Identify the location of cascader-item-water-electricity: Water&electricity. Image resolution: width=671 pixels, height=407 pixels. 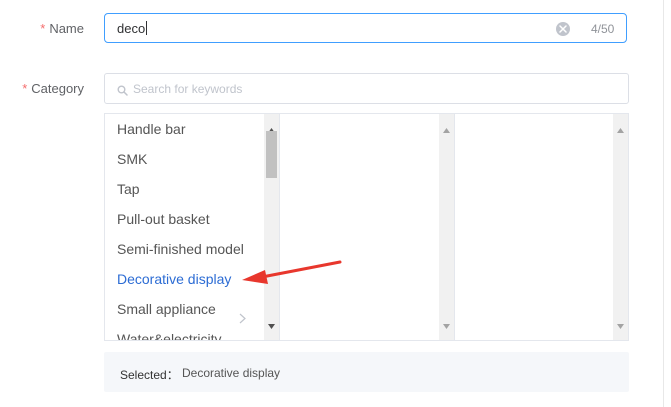
(192, 332).